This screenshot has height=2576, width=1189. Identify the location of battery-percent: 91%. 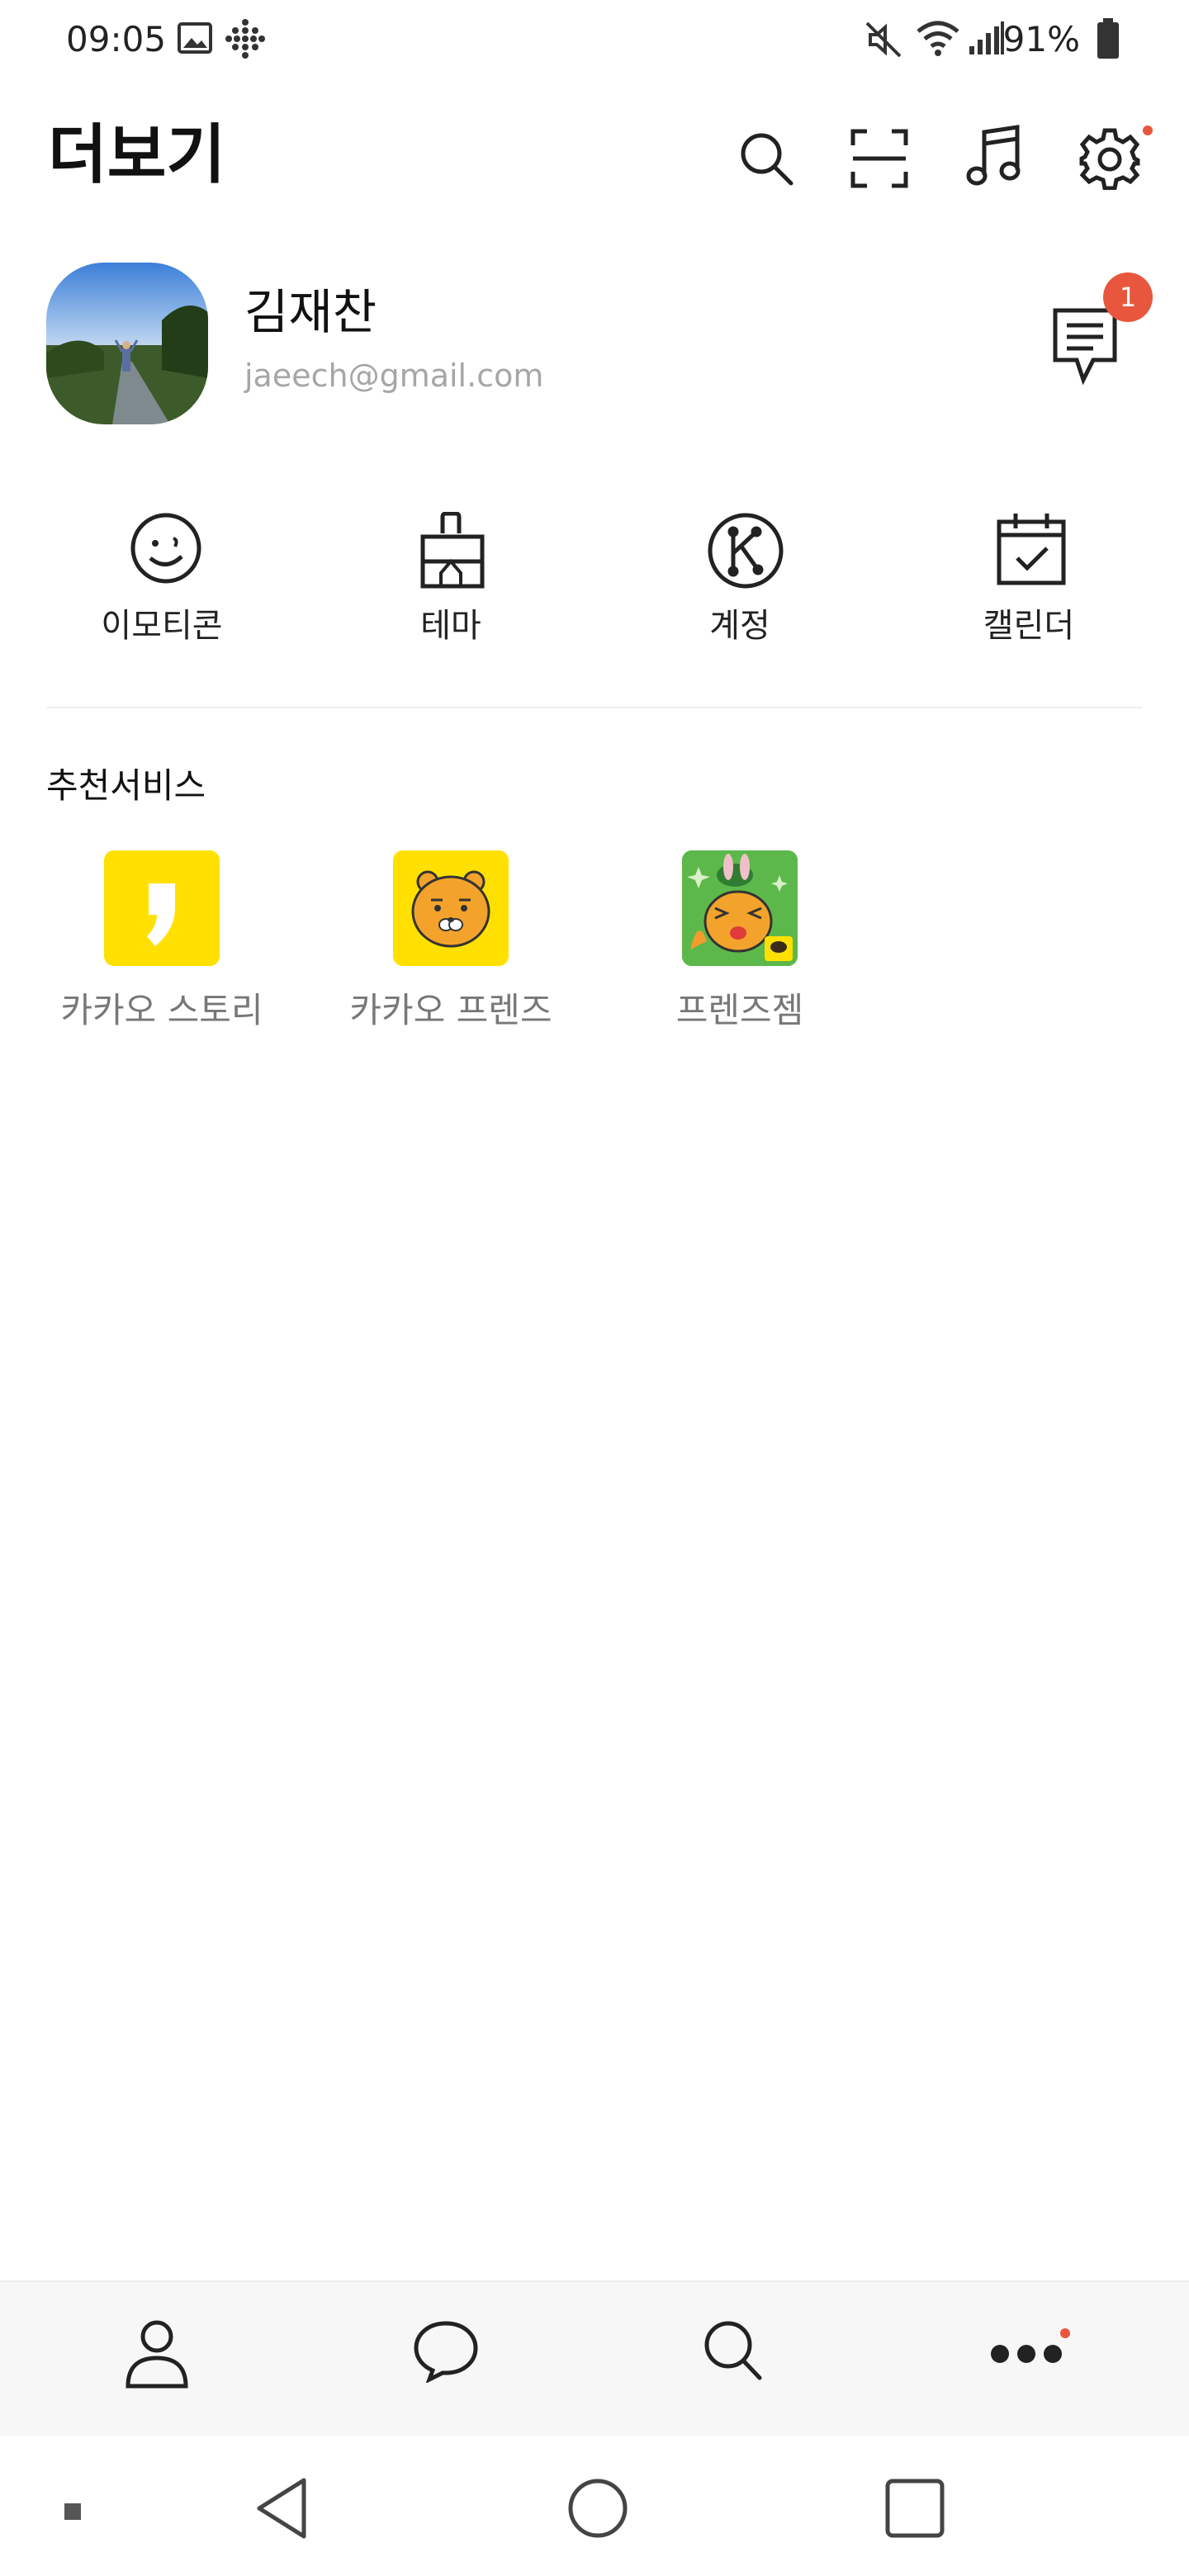
(1041, 39).